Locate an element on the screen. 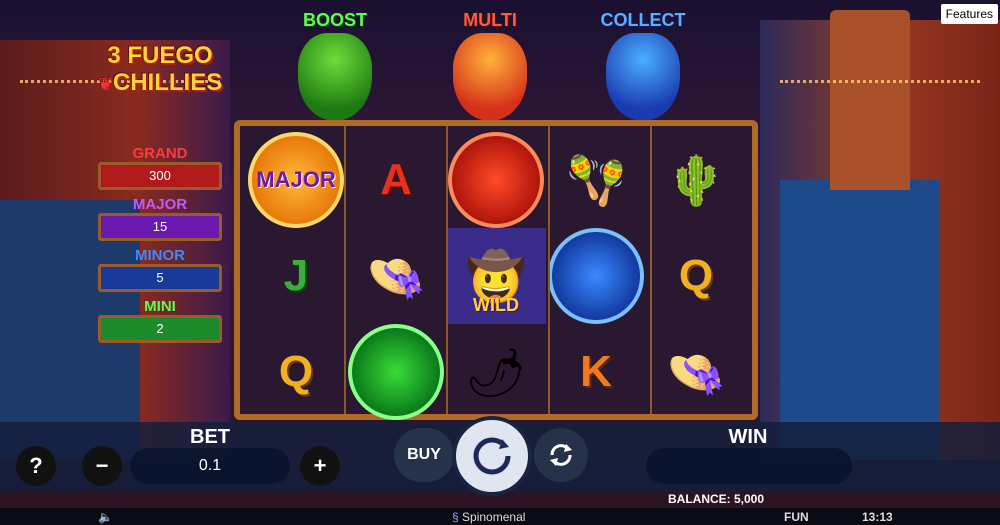 This screenshot has height=525, width=1000. boost-label: BOOST is located at coordinates (334, 20).